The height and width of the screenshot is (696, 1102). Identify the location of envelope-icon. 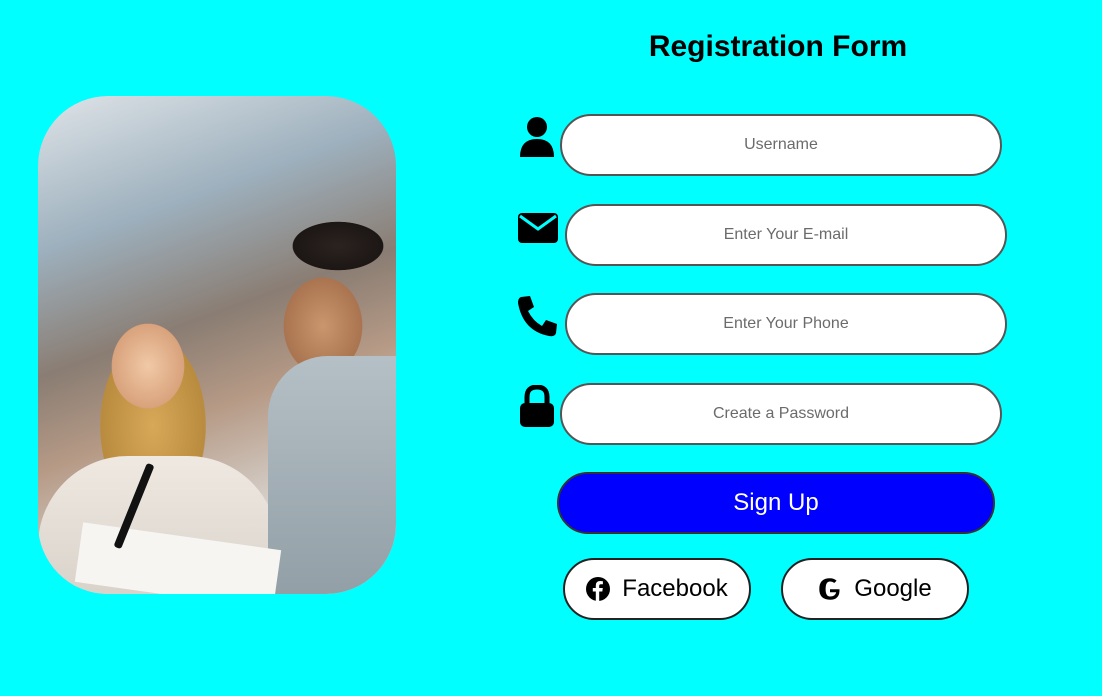
(538, 228).